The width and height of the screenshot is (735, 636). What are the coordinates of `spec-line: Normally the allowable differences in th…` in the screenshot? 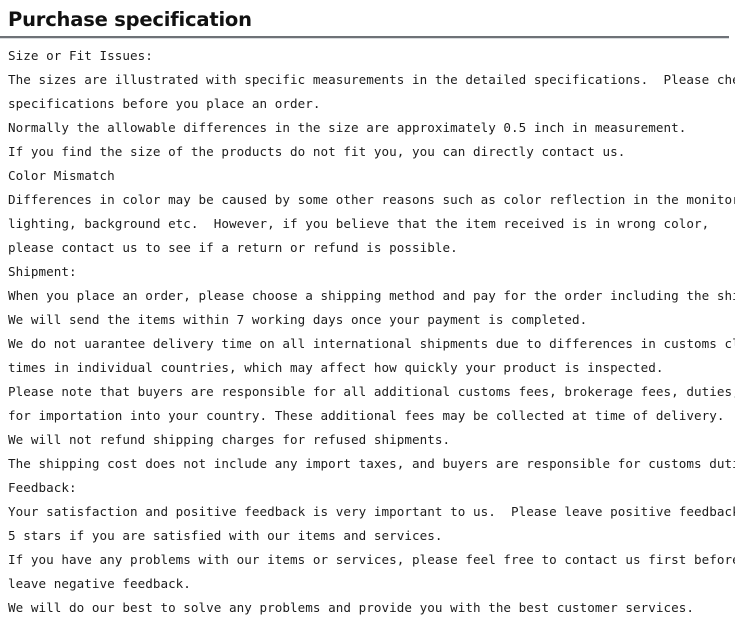 It's located at (347, 127).